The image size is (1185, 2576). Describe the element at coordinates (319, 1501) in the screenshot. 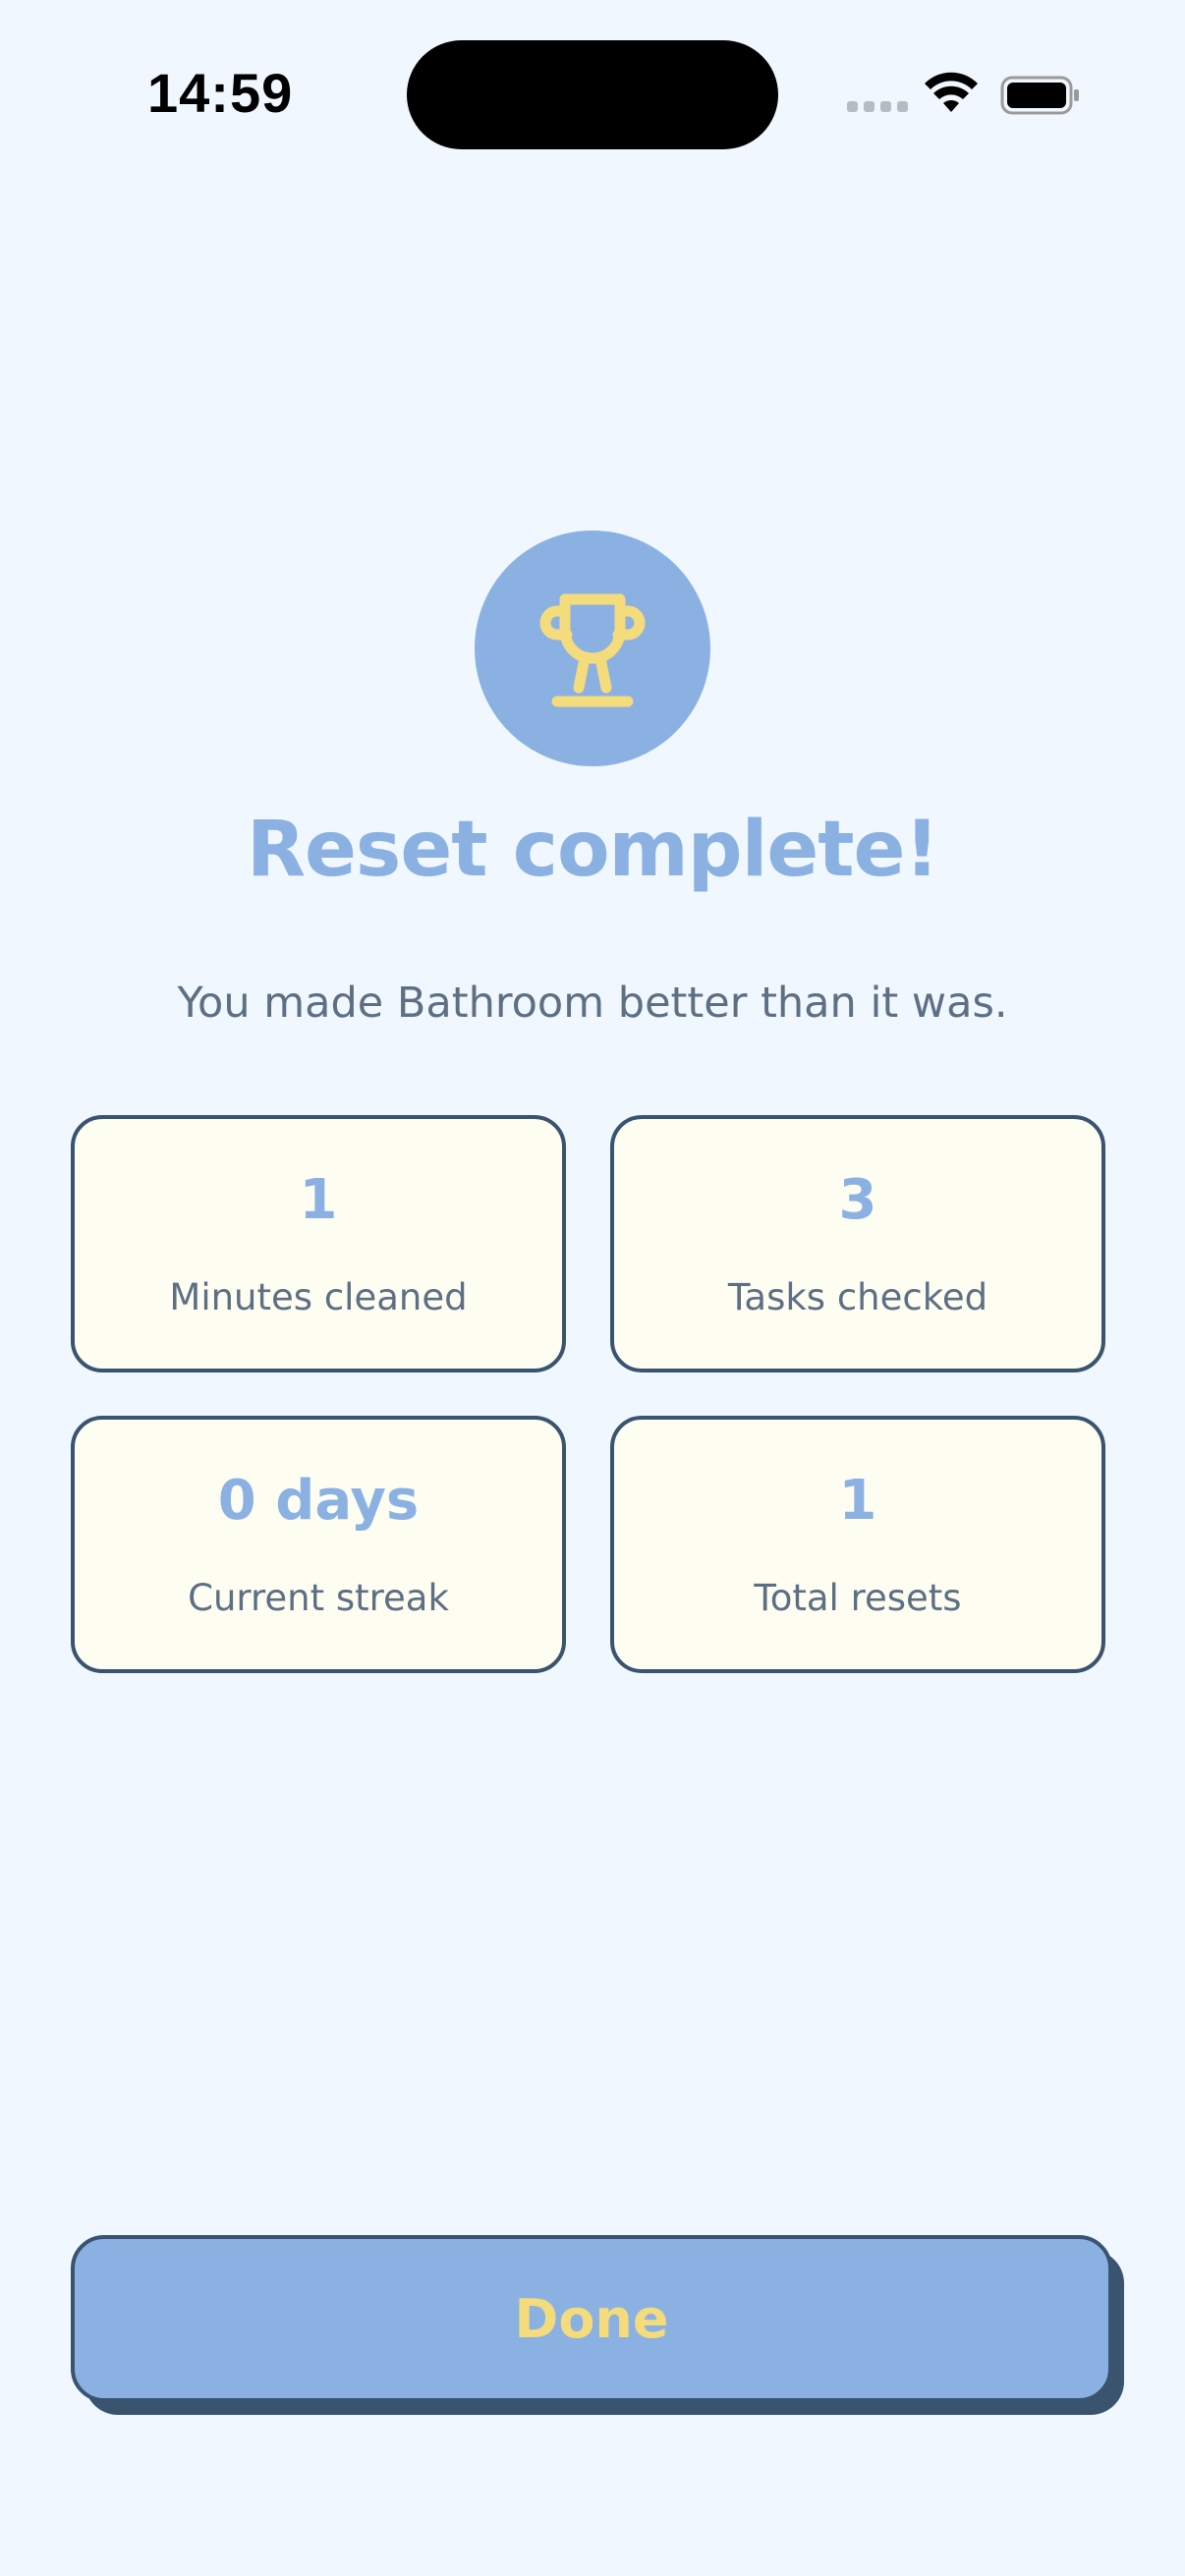

I see `stat-value: 0 days` at that location.